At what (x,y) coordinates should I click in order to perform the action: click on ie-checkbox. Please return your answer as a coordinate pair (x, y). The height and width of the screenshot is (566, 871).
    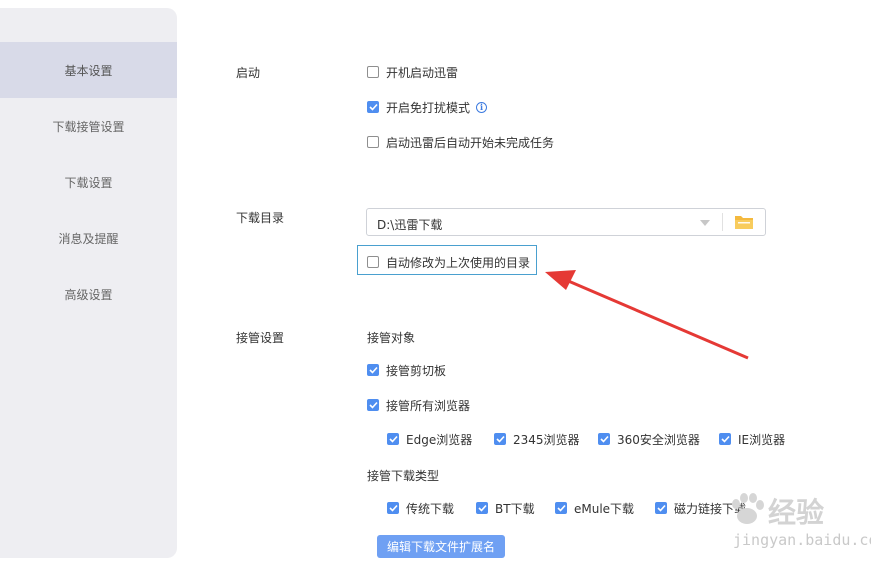
    Looking at the image, I should click on (725, 439).